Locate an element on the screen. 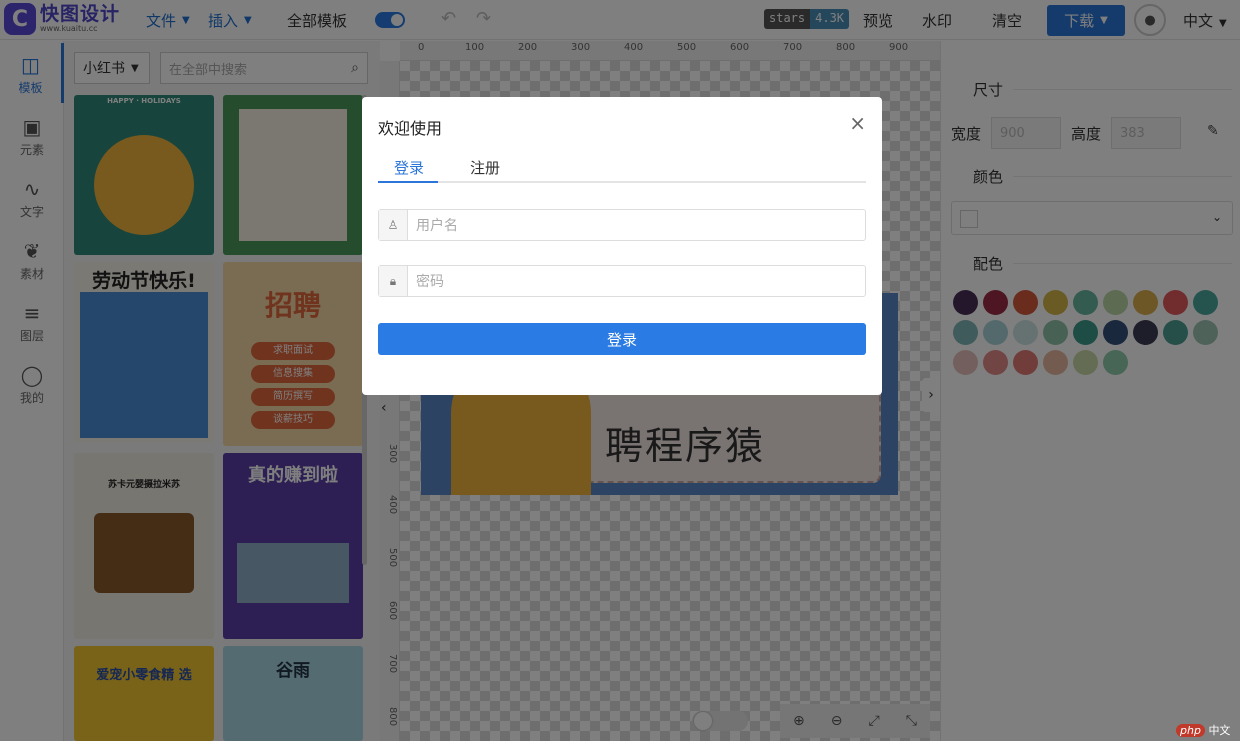 This screenshot has height=754, width=1240. site-watermark: php 中文网 is located at coordinates (1208, 738).